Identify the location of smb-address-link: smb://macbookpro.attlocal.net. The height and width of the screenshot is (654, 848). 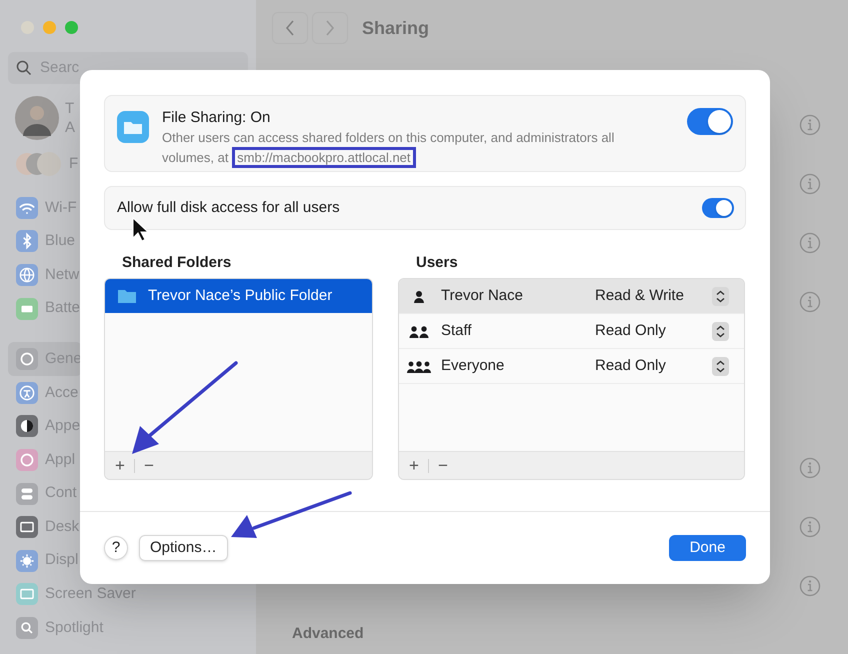
(324, 157).